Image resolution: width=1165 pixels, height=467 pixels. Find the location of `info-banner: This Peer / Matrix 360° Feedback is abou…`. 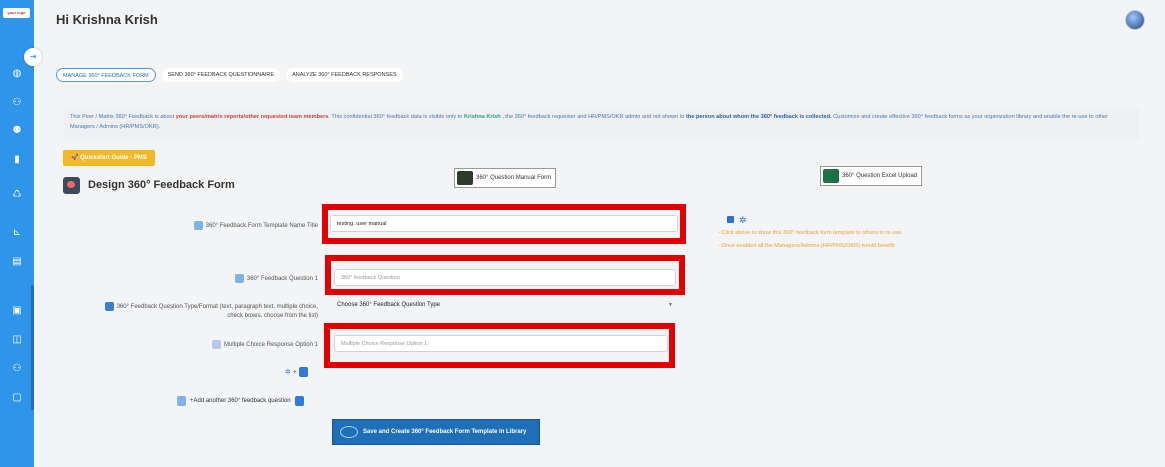

info-banner: This Peer / Matrix 360° Feedback is abou… is located at coordinates (601, 123).